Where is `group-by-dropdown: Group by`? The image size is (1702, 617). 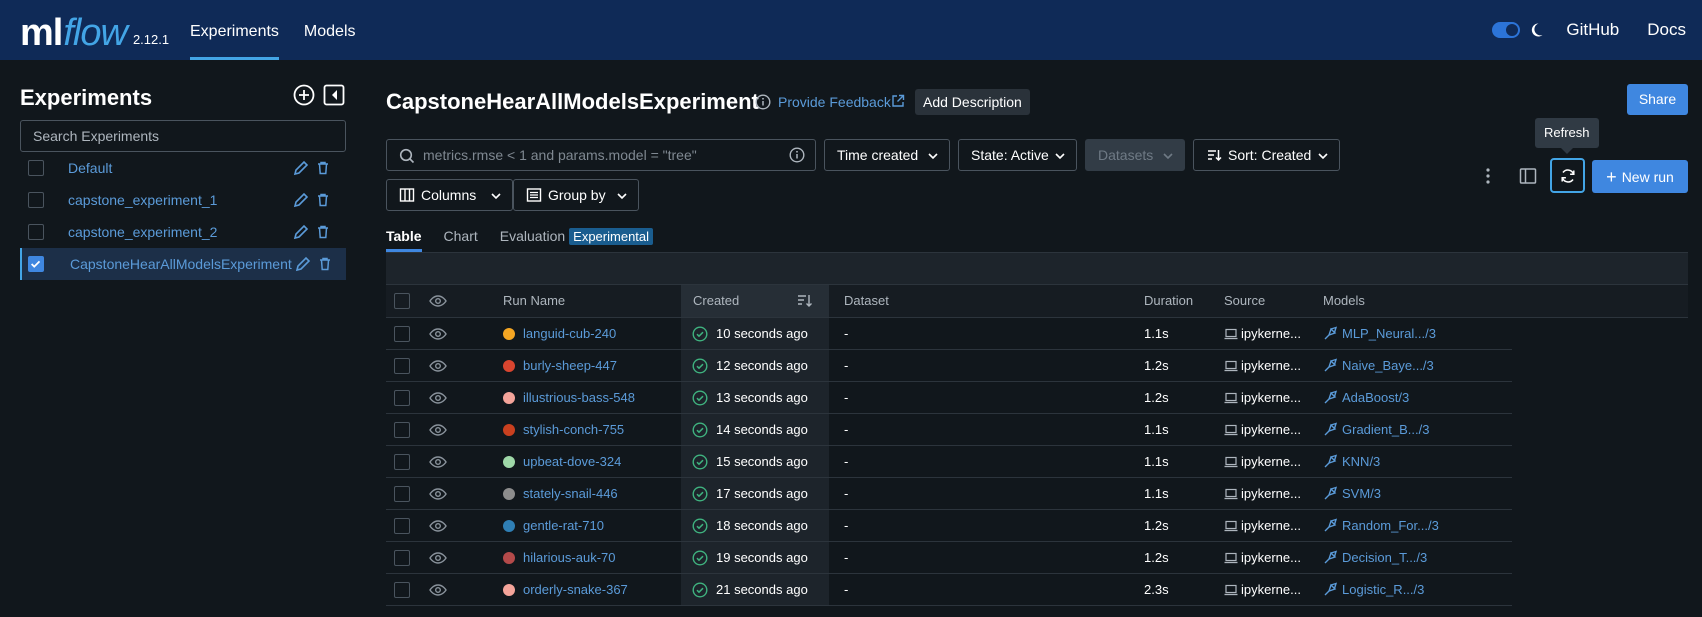
group-by-dropdown: Group by is located at coordinates (576, 195).